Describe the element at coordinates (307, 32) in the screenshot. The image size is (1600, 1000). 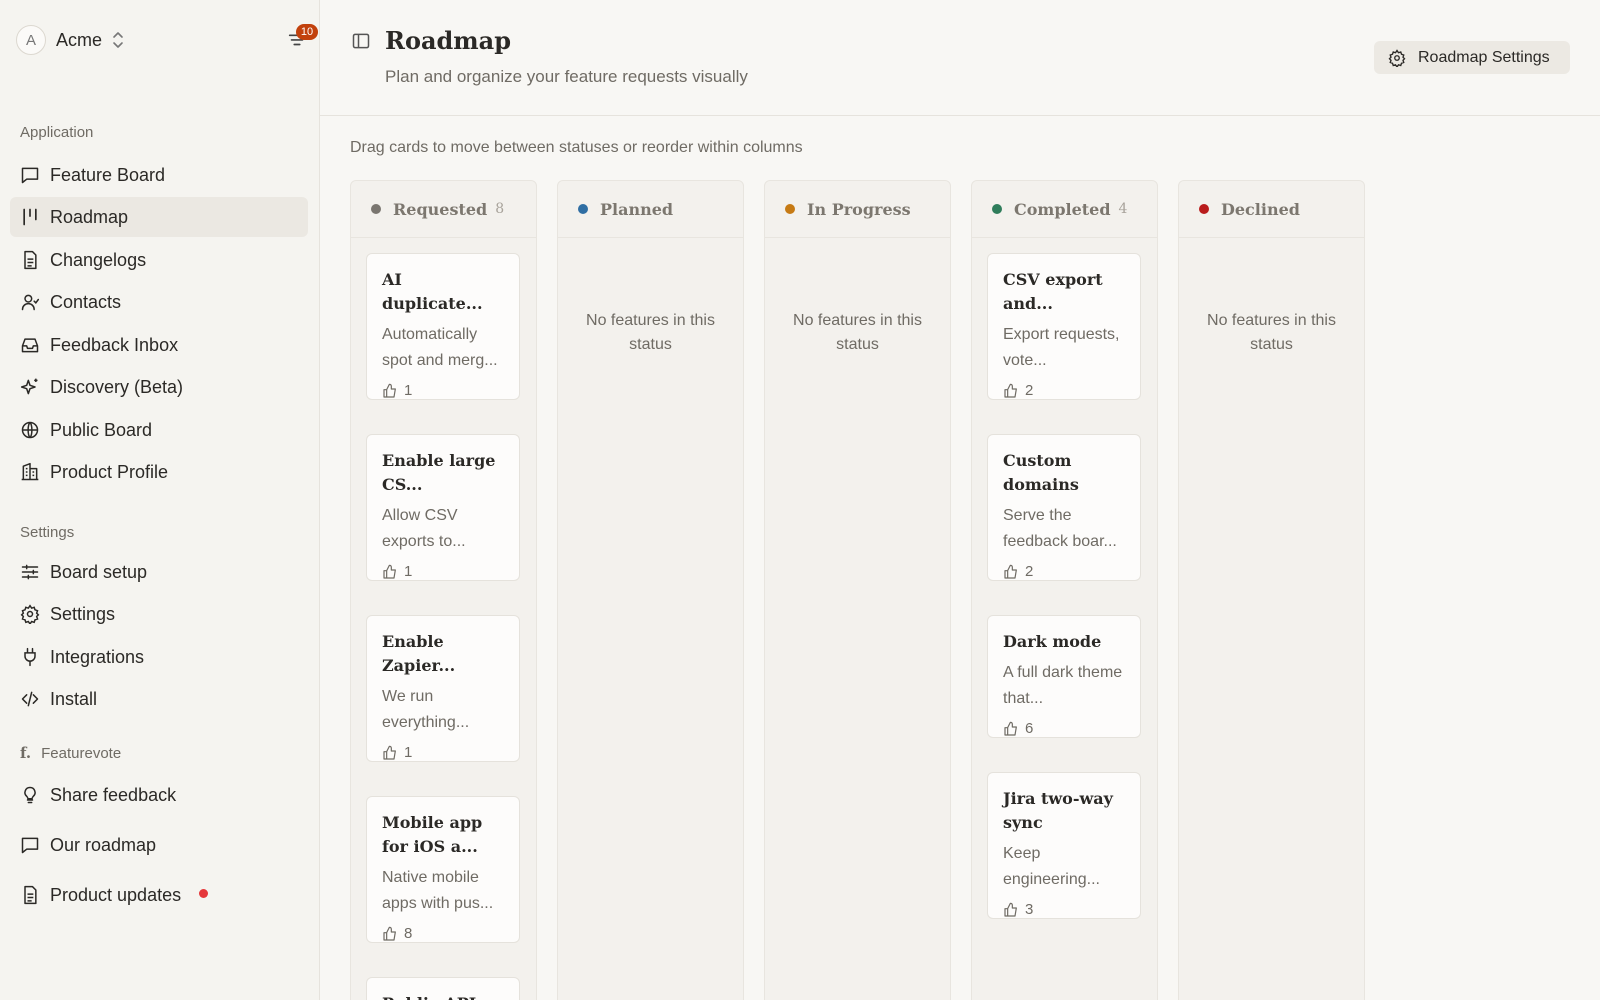
I see `notification-count-badge: 10` at that location.